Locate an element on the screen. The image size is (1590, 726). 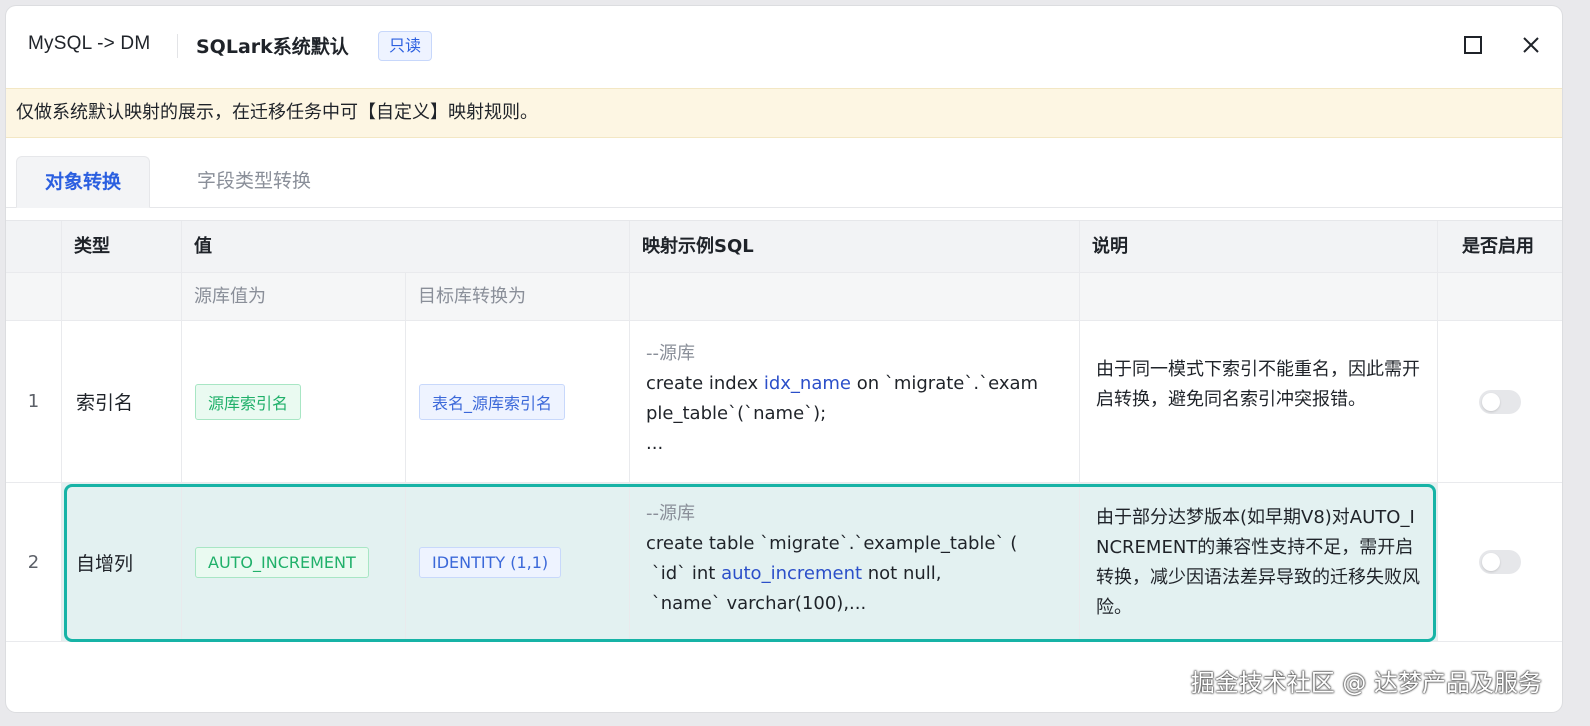
header-type: 类型 is located at coordinates (122, 246).